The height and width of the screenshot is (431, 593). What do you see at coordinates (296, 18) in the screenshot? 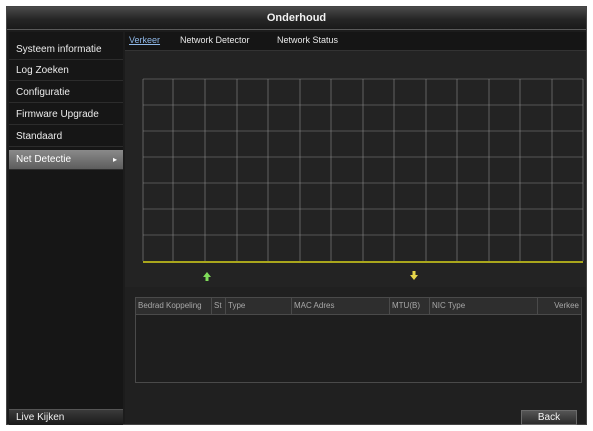
I see `window-title: Onderhoud` at bounding box center [296, 18].